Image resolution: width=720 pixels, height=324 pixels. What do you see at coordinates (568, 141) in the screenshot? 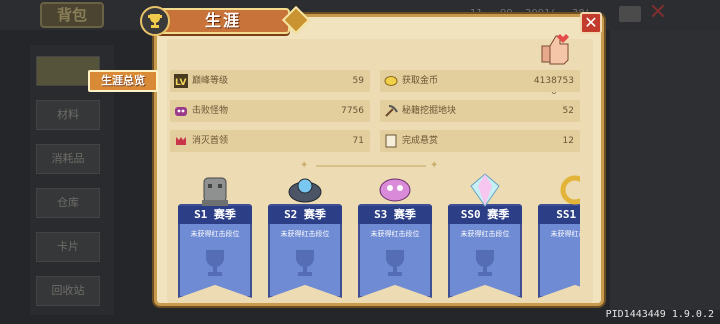
I see `stat-value: 12` at bounding box center [568, 141].